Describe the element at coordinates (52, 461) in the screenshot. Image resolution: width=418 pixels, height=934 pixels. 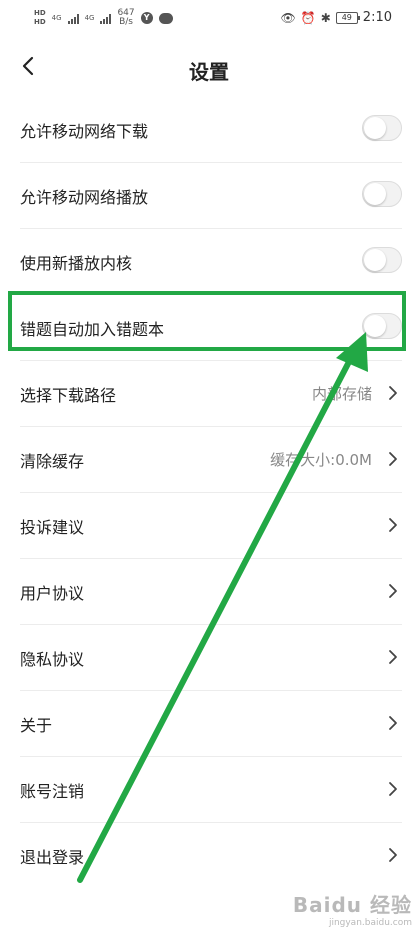
I see `setting-label: 清除缓存` at that location.